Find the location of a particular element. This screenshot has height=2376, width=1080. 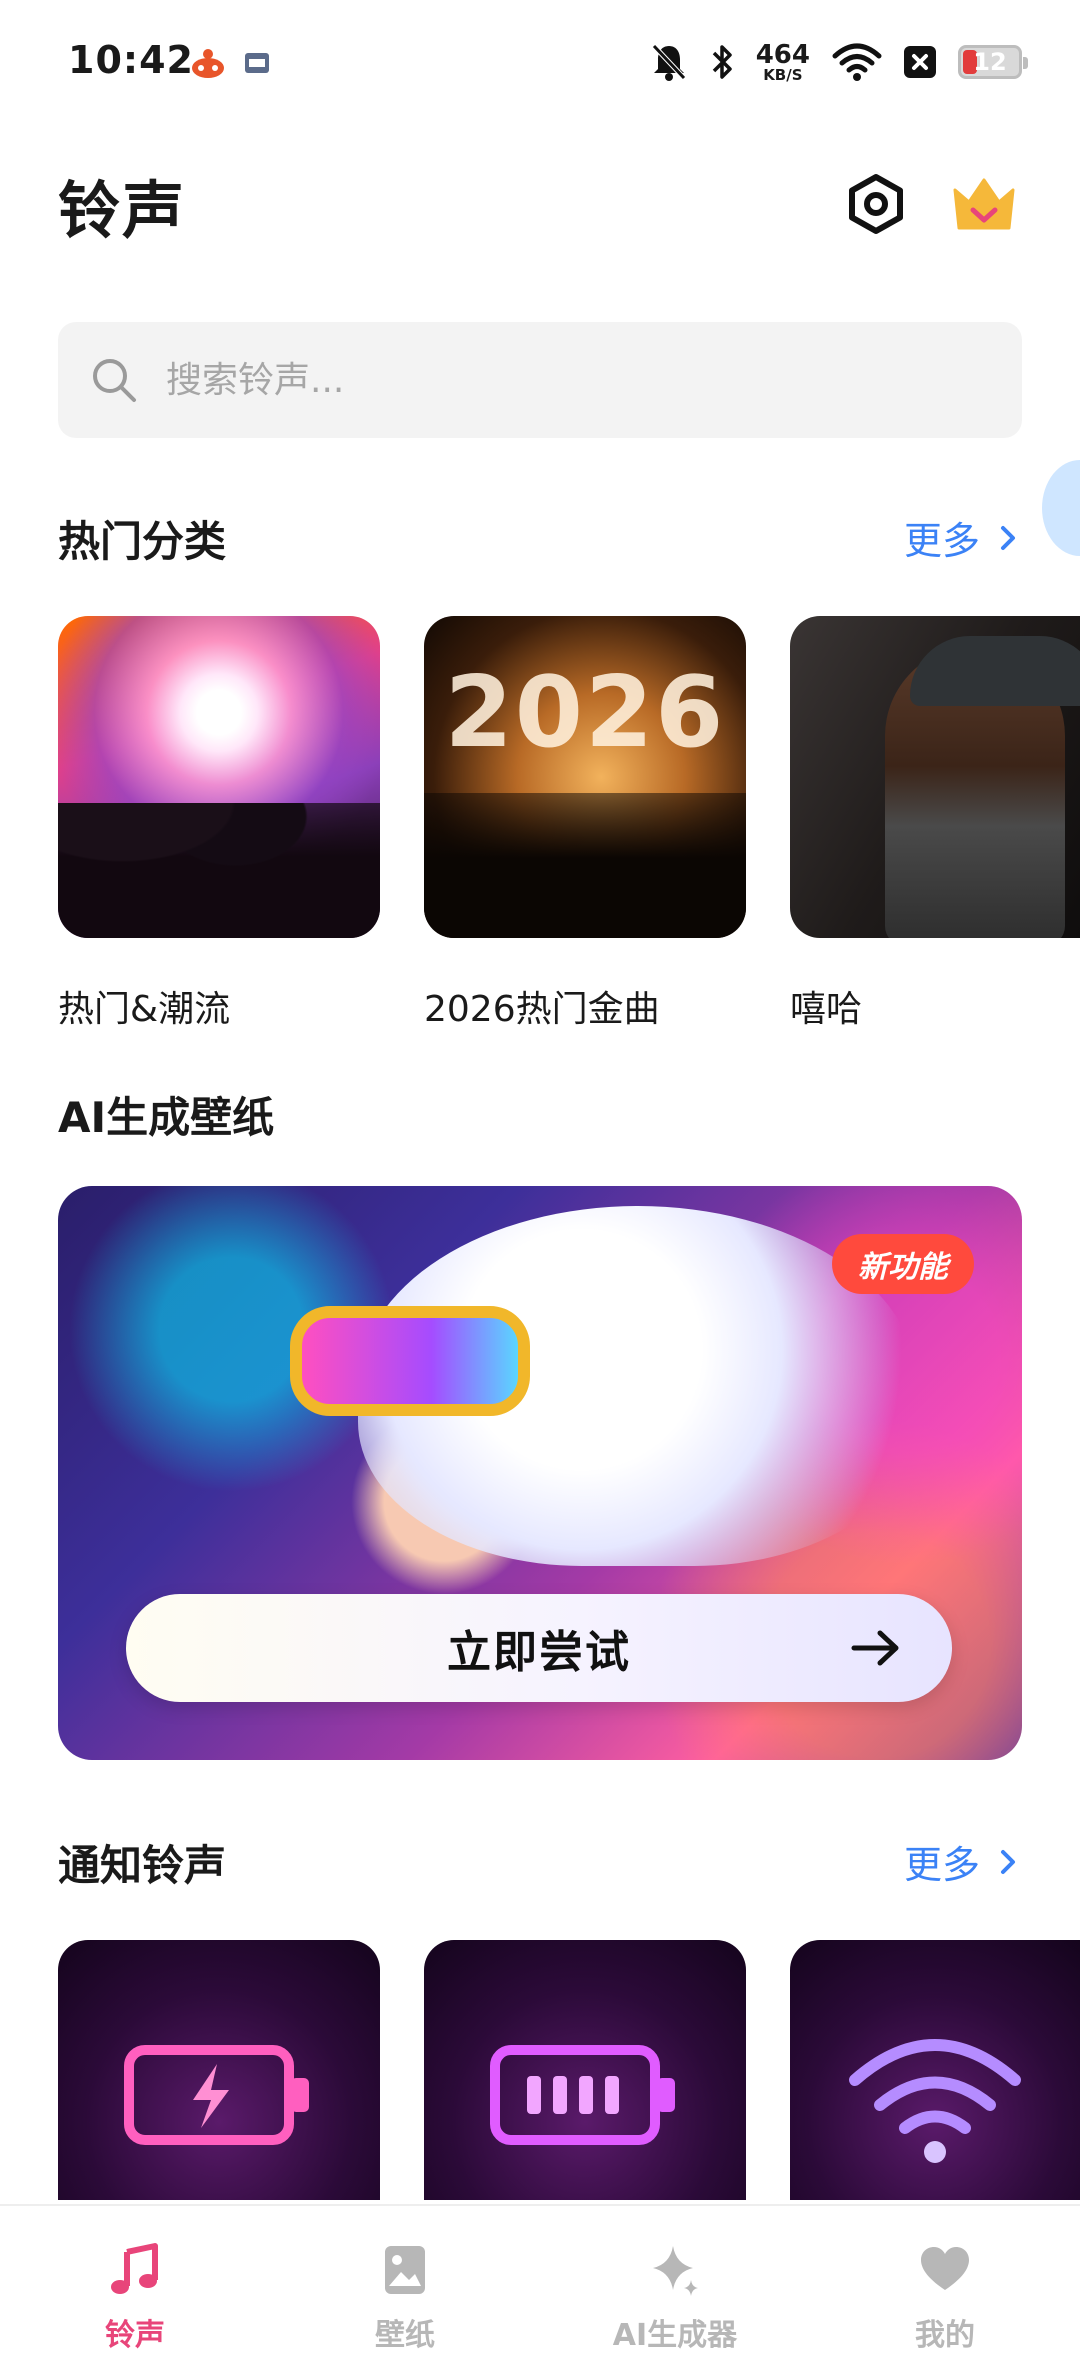

network-speed: 464 KB/S is located at coordinates (783, 62).